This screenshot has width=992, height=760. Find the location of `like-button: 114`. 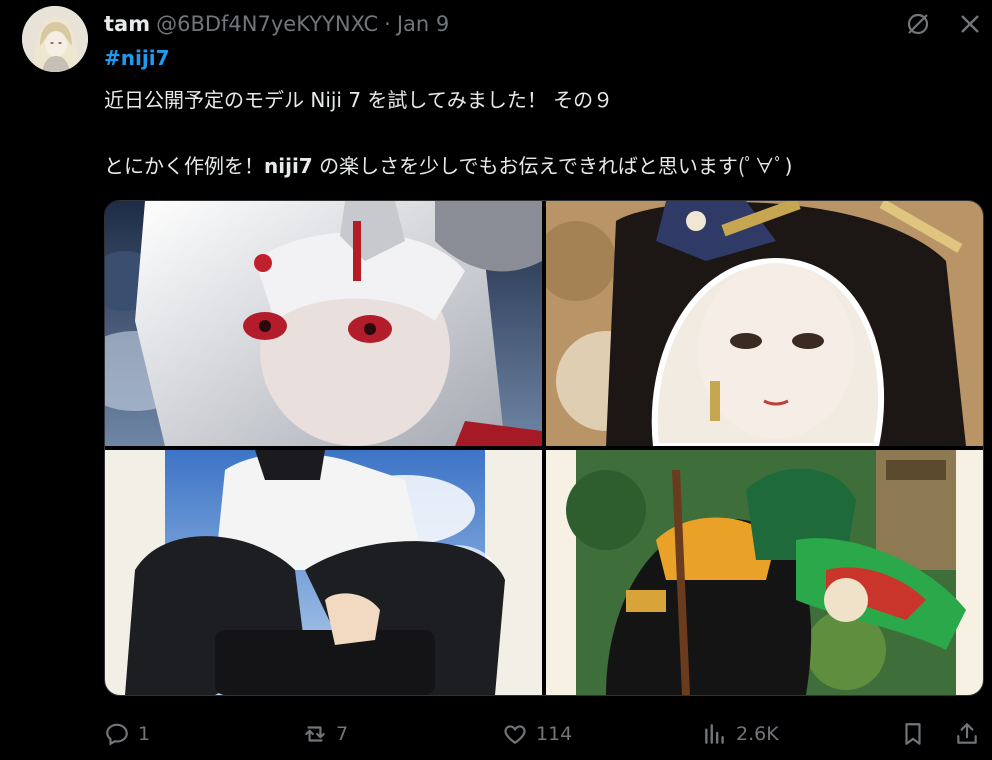

like-button: 114 is located at coordinates (537, 734).